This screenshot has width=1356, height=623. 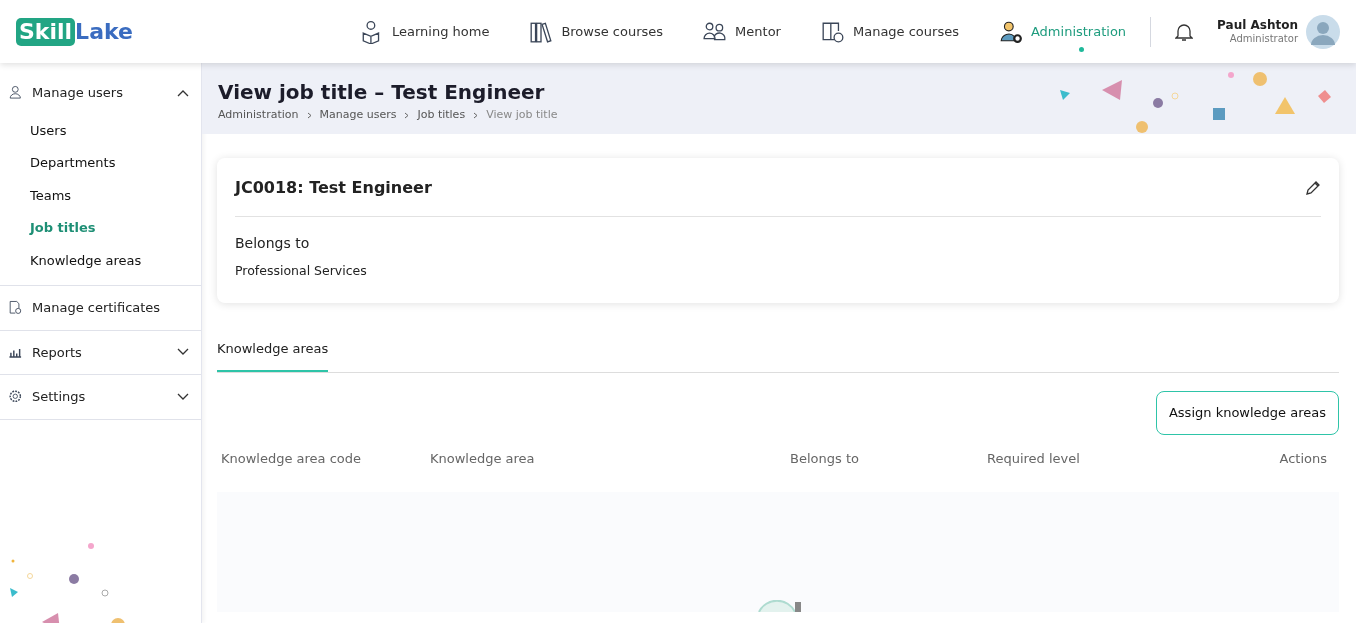 What do you see at coordinates (1034, 458) in the screenshot?
I see `column-header: Required level` at bounding box center [1034, 458].